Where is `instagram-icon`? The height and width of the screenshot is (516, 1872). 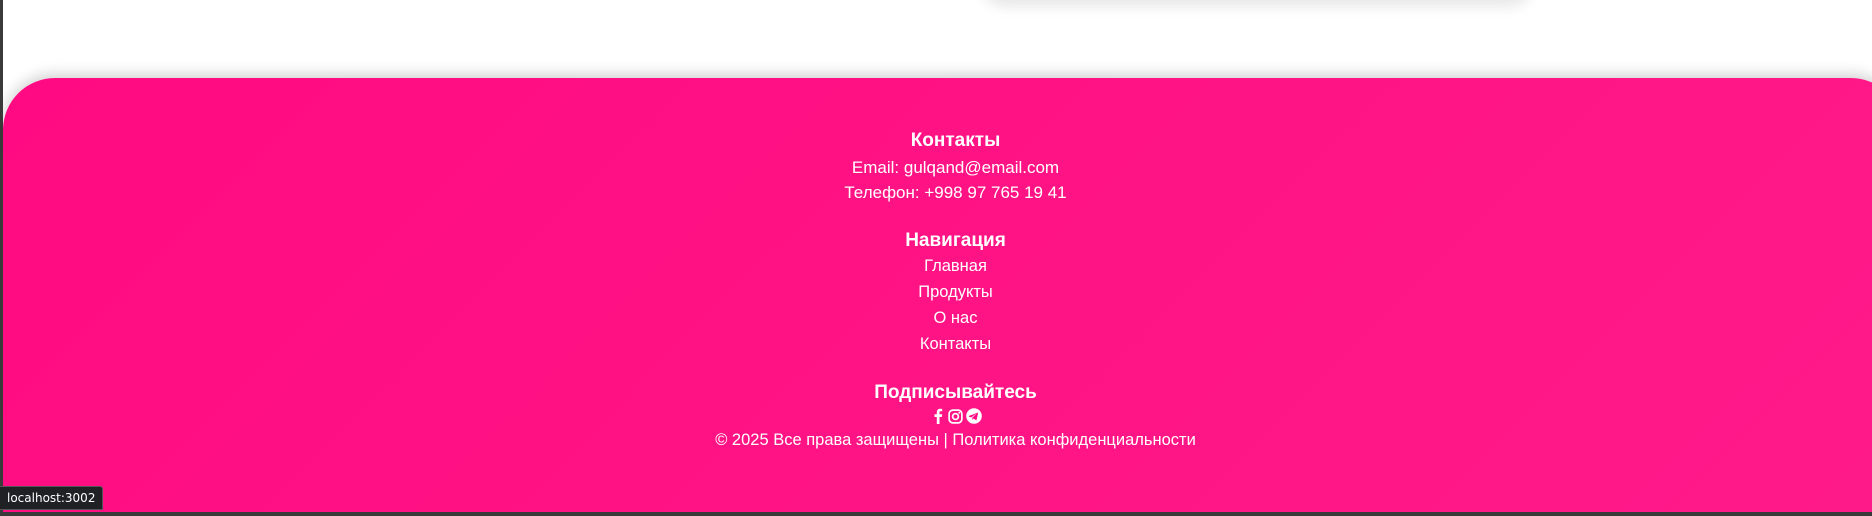
instagram-icon is located at coordinates (956, 416).